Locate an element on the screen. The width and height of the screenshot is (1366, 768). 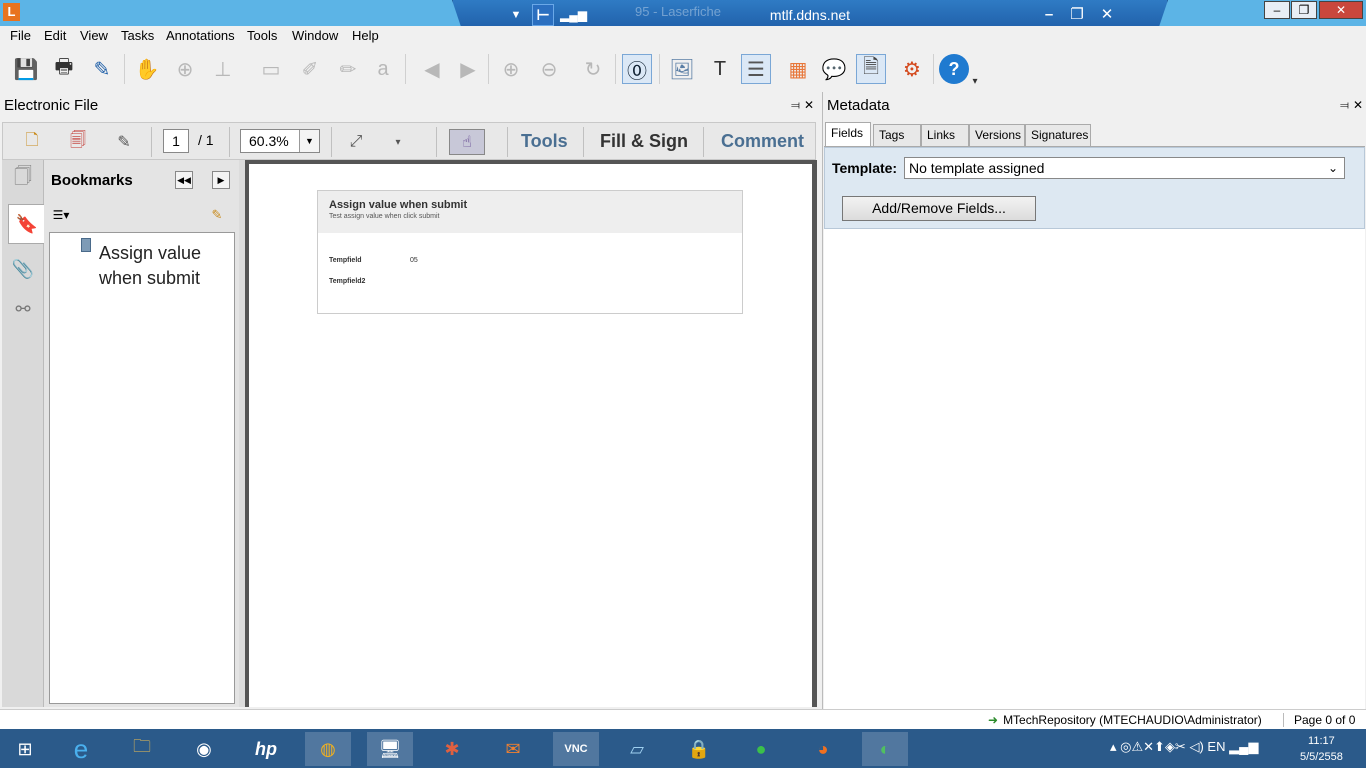
vnc-minimize-button: – is located at coordinates (1049, 15).